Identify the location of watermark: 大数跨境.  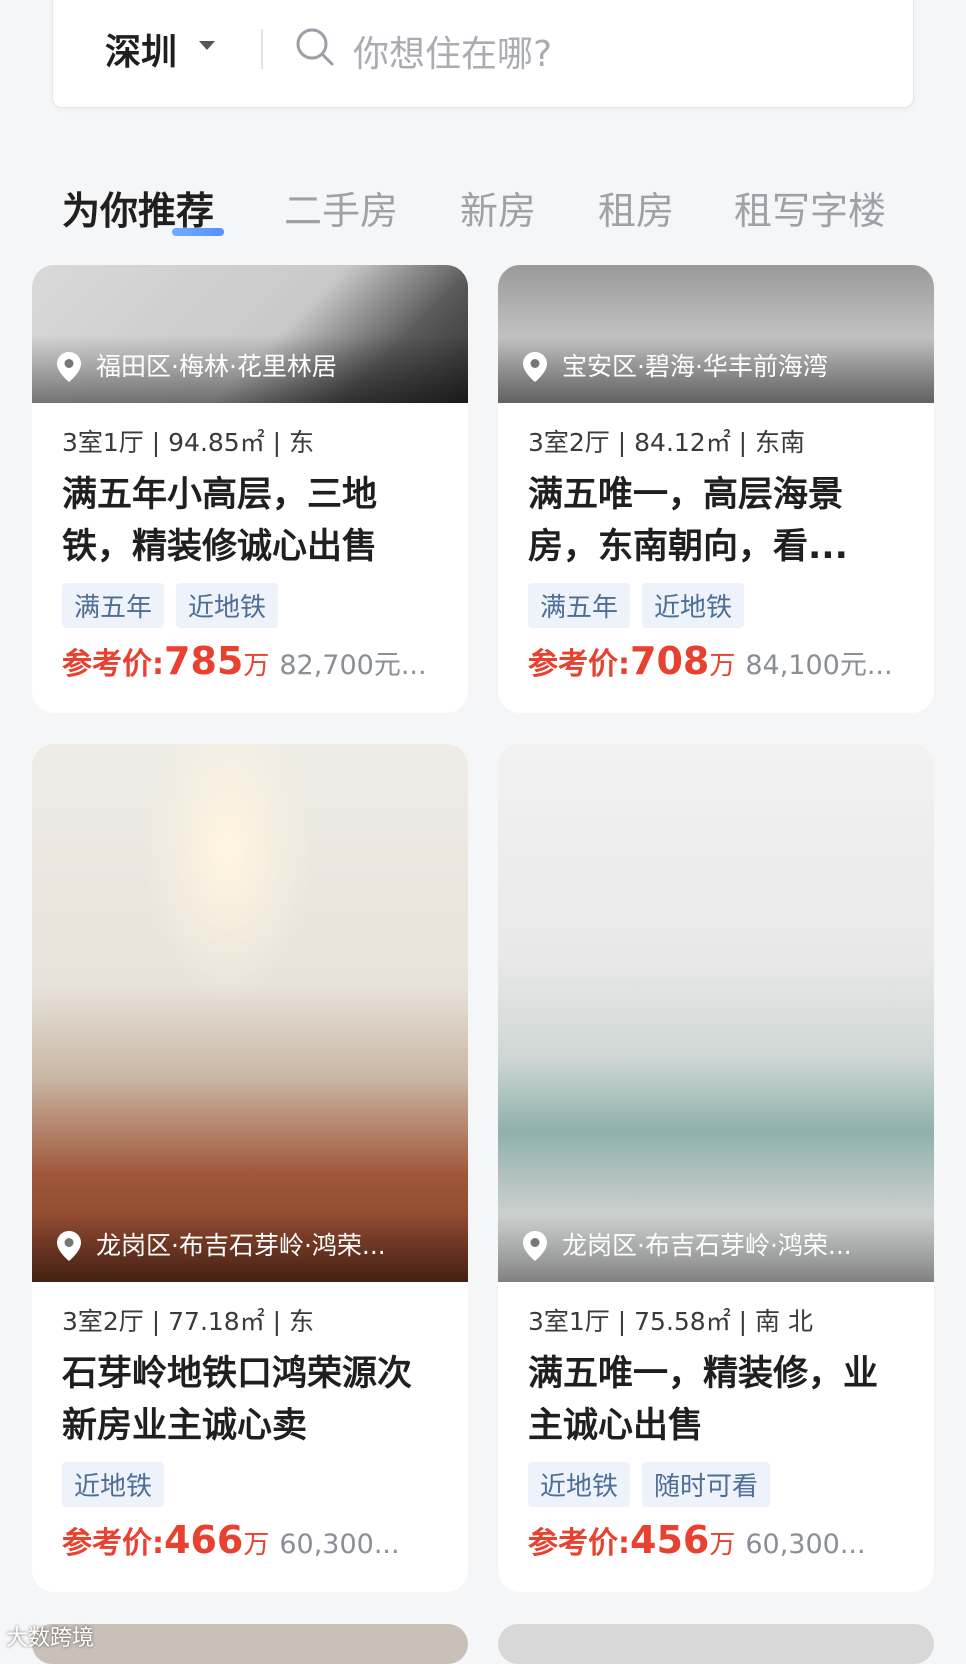
(50, 1638).